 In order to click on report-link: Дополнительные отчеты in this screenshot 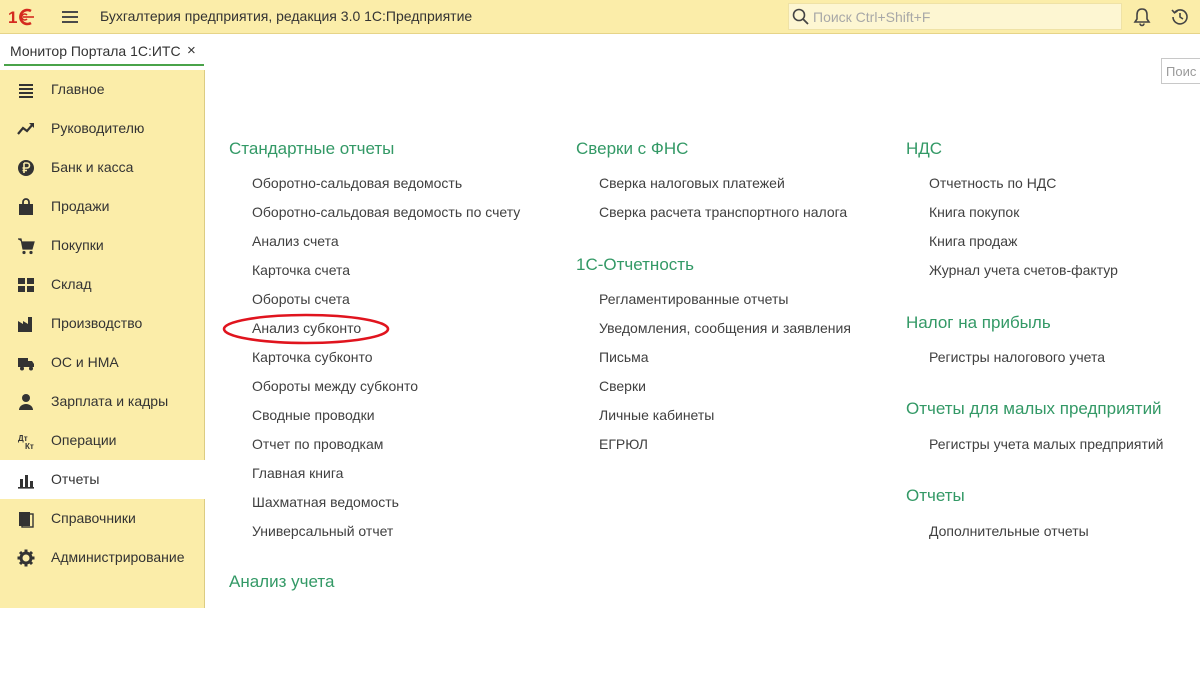, I will do `click(1009, 531)`.